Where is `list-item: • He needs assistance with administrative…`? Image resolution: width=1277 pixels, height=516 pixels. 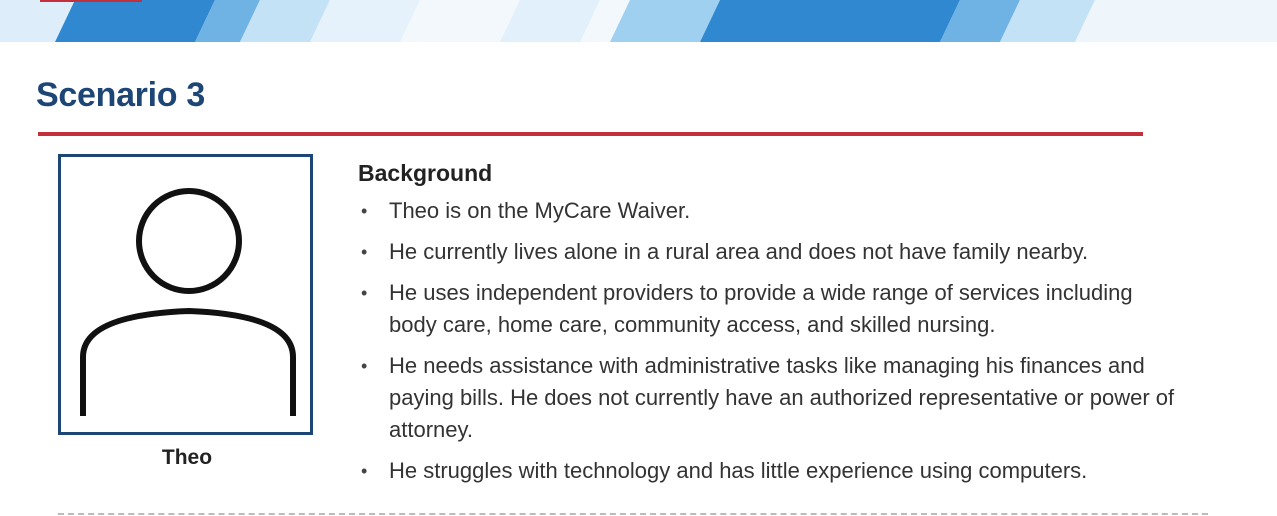 list-item: • He needs assistance with administrative… is located at coordinates (773, 398).